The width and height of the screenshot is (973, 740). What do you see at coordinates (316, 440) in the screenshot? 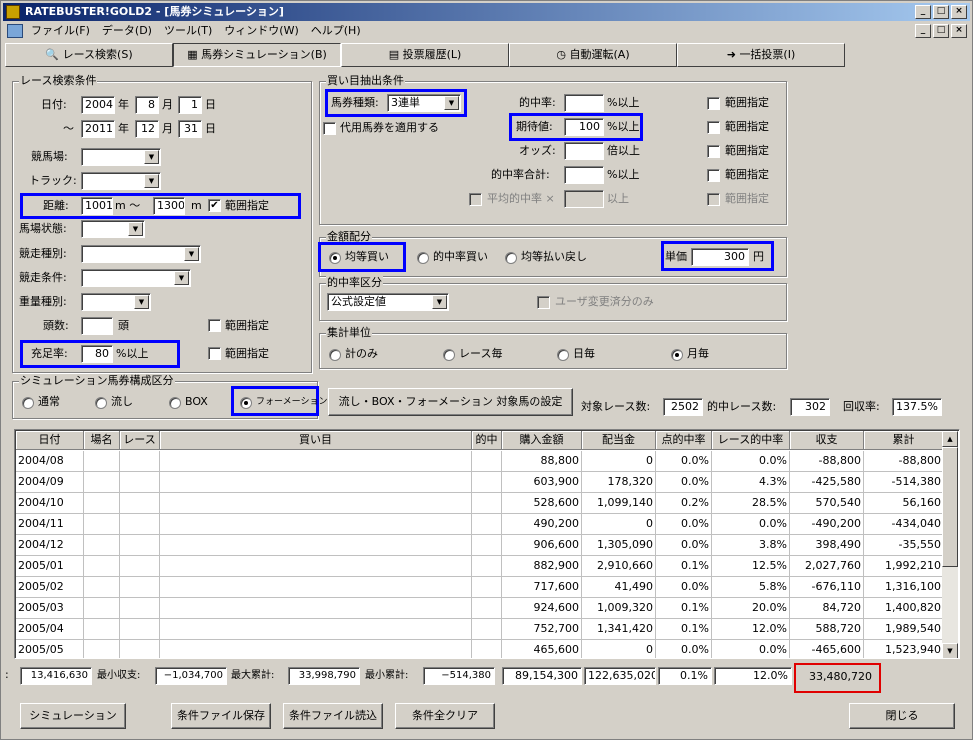
I see `header-bets: 買い目` at bounding box center [316, 440].